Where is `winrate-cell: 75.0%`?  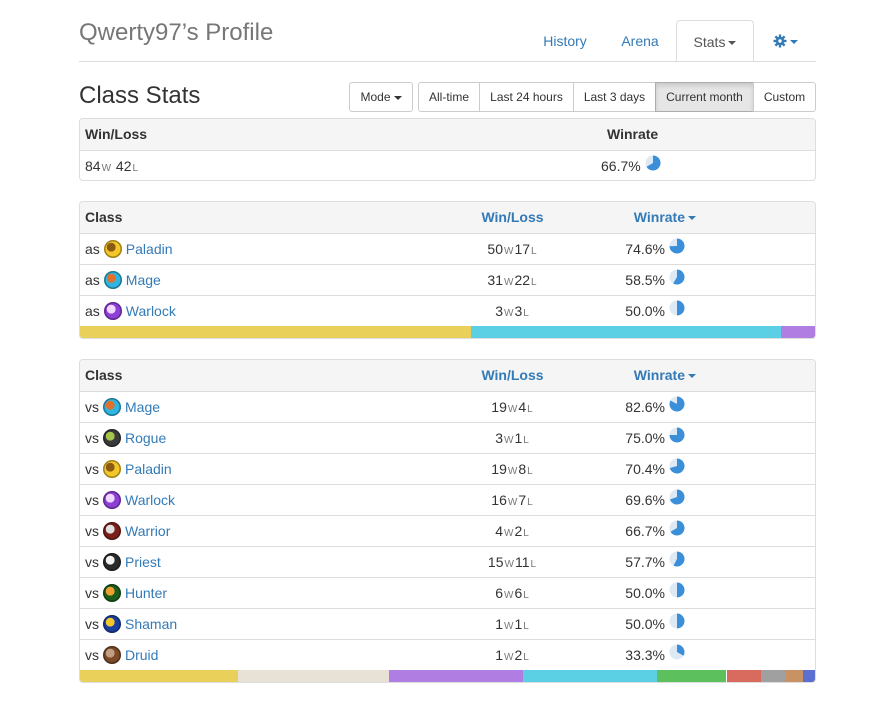 winrate-cell: 75.0% is located at coordinates (633, 438).